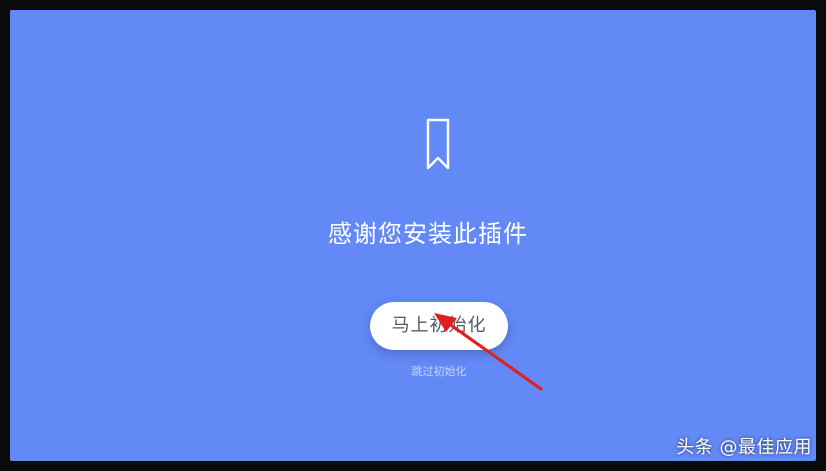  Describe the element at coordinates (438, 144) in the screenshot. I see `bookmark-icon` at that location.